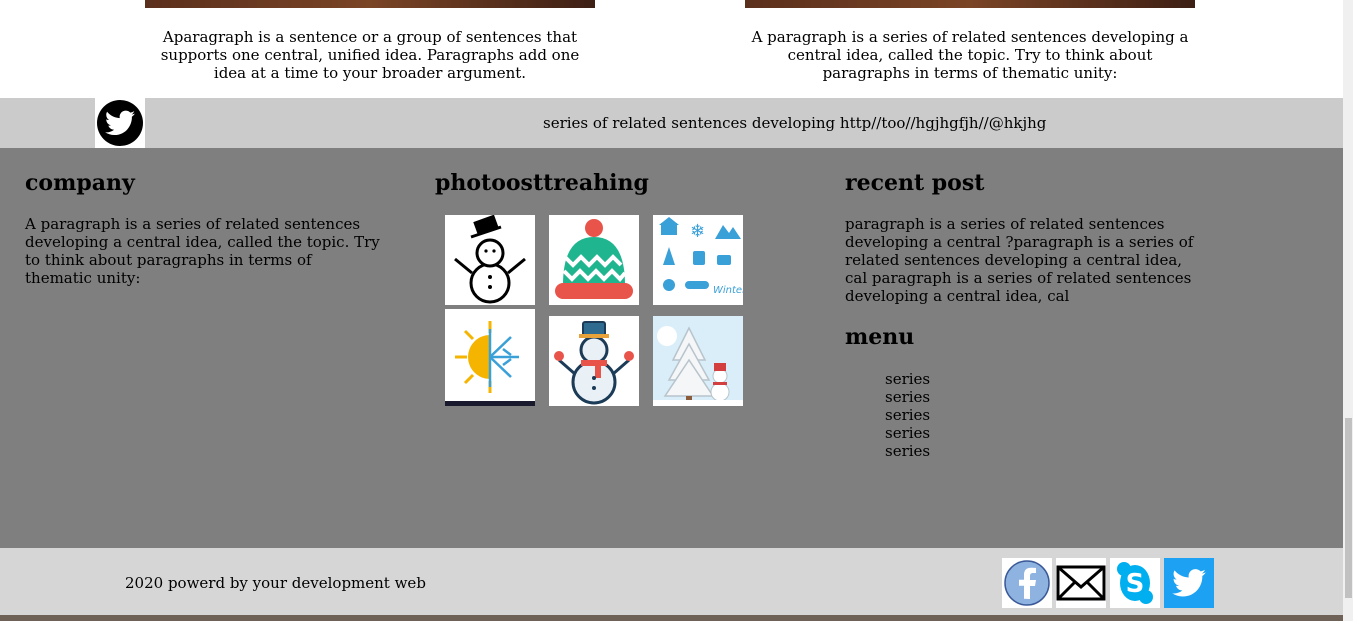 The height and width of the screenshot is (621, 1353). What do you see at coordinates (698, 260) in the screenshot?
I see `winter-icons-set: ❄ Winter` at bounding box center [698, 260].